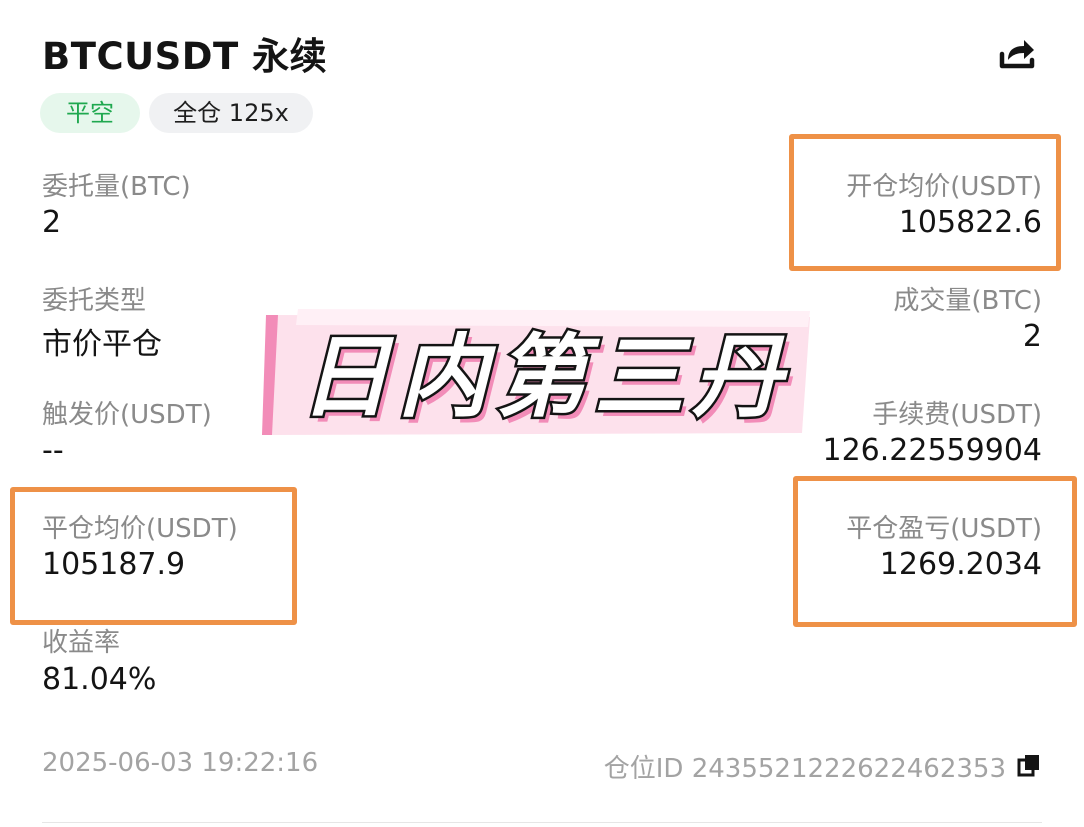 This screenshot has height=827, width=1084. I want to click on filled-qty-value: 2, so click(1032, 336).